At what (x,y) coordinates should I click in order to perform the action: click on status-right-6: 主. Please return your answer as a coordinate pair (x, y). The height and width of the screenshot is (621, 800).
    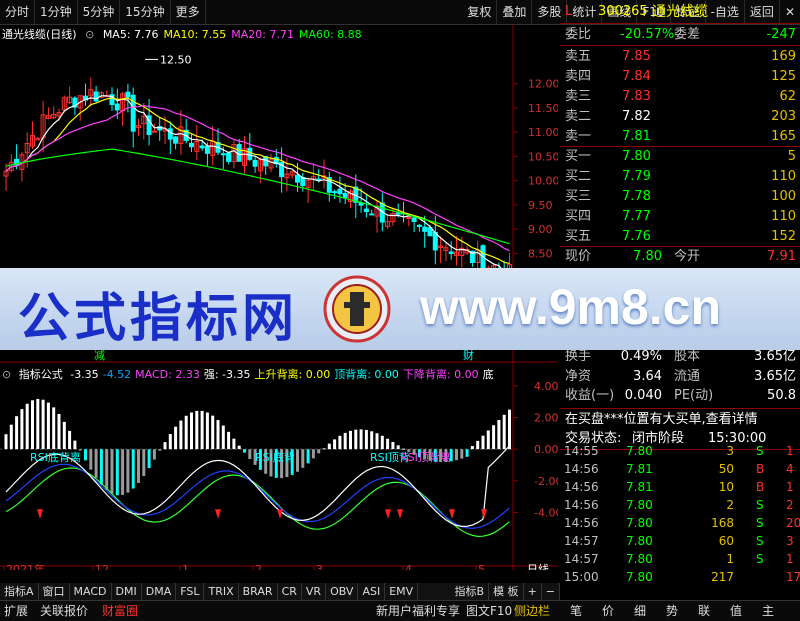
    Looking at the image, I should click on (768, 611).